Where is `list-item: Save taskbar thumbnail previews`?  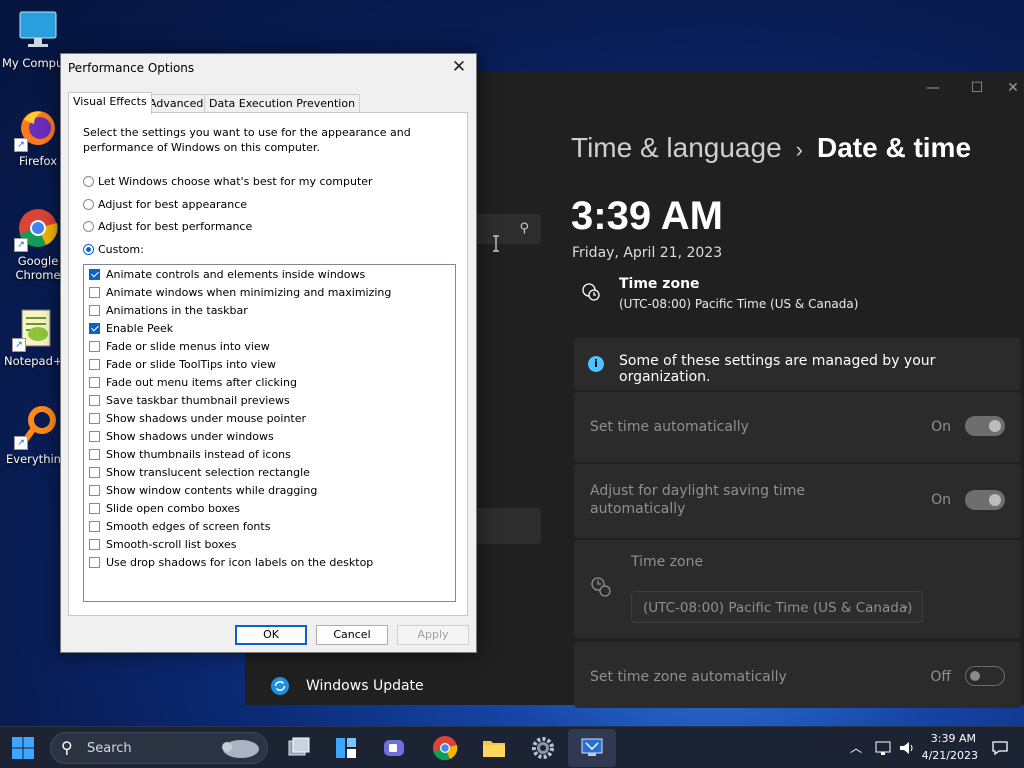 list-item: Save taskbar thumbnail previews is located at coordinates (189, 401).